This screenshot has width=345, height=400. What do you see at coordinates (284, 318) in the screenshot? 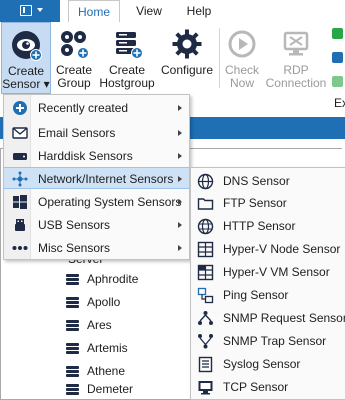
I see `submenu-item-label: SNMP Request Sensor` at bounding box center [284, 318].